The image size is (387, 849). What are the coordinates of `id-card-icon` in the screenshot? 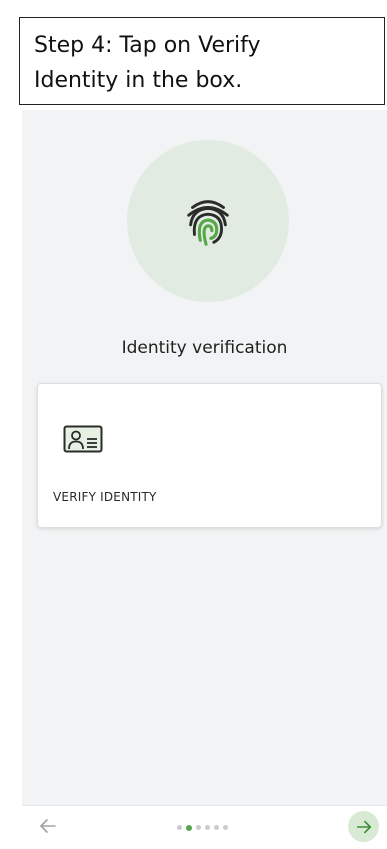 It's located at (83, 439).